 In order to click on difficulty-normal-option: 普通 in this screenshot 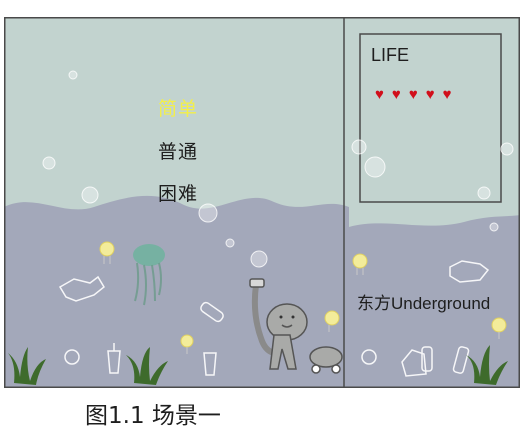, I will do `click(178, 150)`.